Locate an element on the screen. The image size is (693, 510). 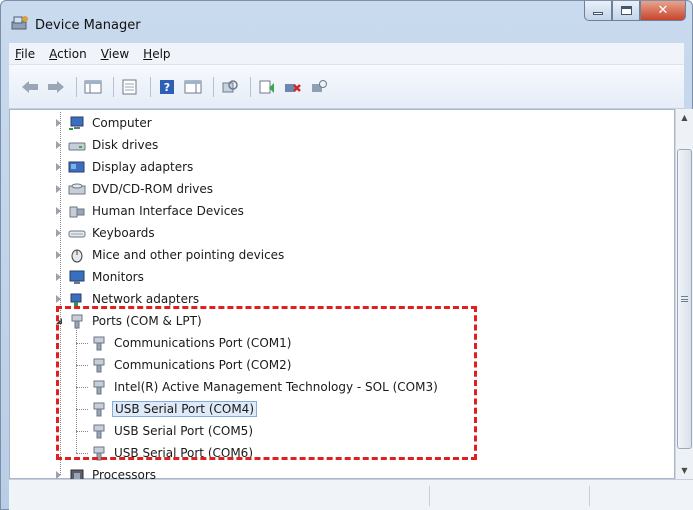
tree-device-item: USB Serial Port (COM6) is located at coordinates (165, 453).